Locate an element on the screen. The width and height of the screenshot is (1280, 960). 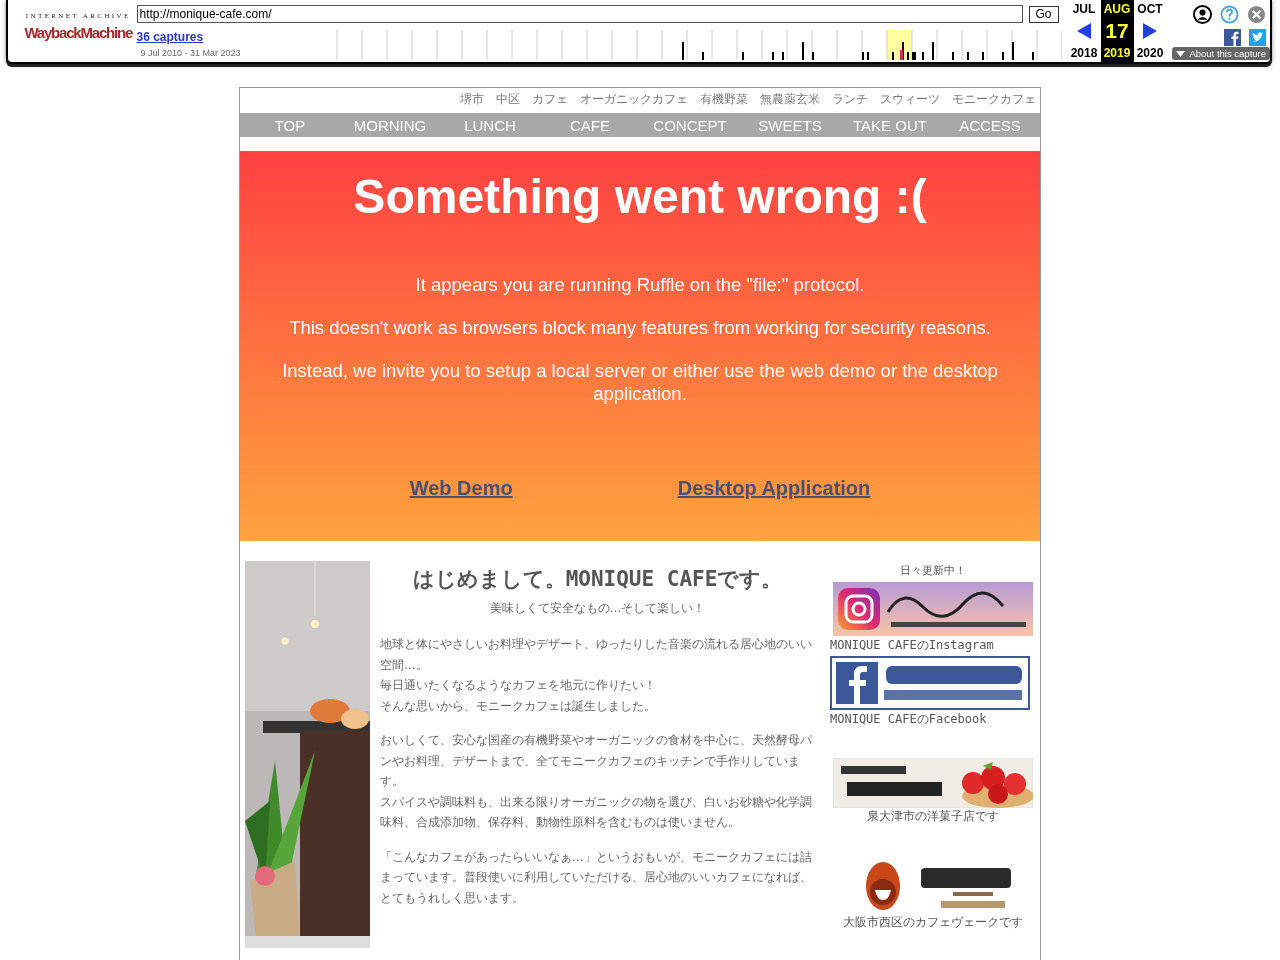
next-arrow-icon is located at coordinates (1150, 31).